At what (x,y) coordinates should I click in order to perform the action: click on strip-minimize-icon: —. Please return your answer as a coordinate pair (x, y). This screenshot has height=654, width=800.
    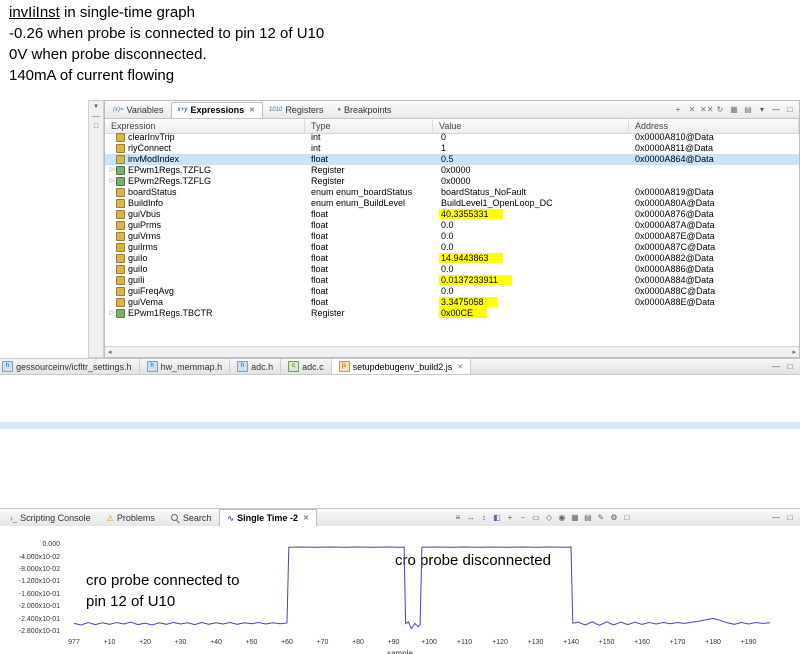
    Looking at the image, I should click on (96, 117).